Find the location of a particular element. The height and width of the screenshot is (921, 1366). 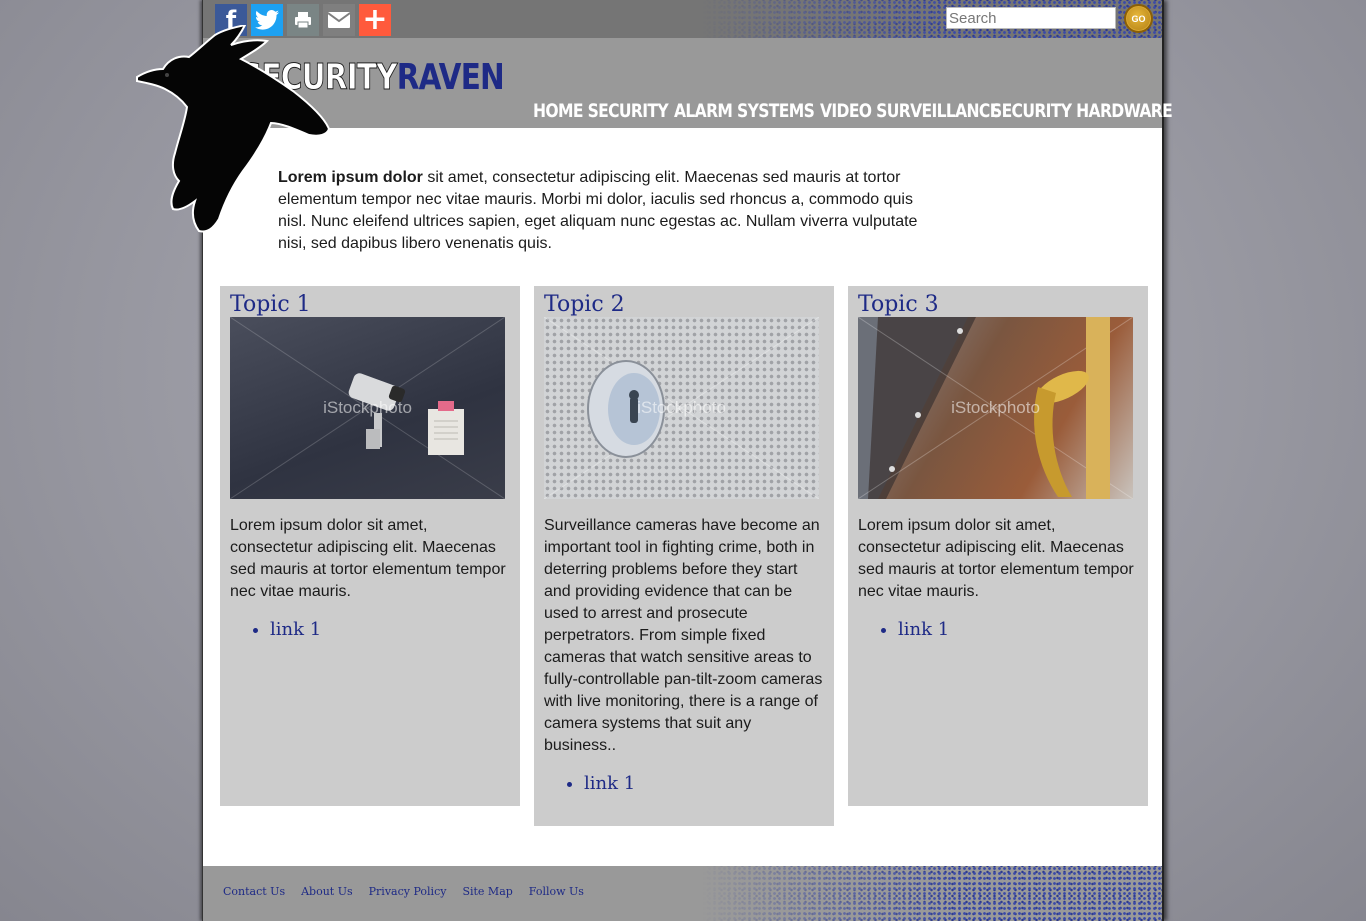

site-logo: SECURITYRAVEN is located at coordinates (373, 77).